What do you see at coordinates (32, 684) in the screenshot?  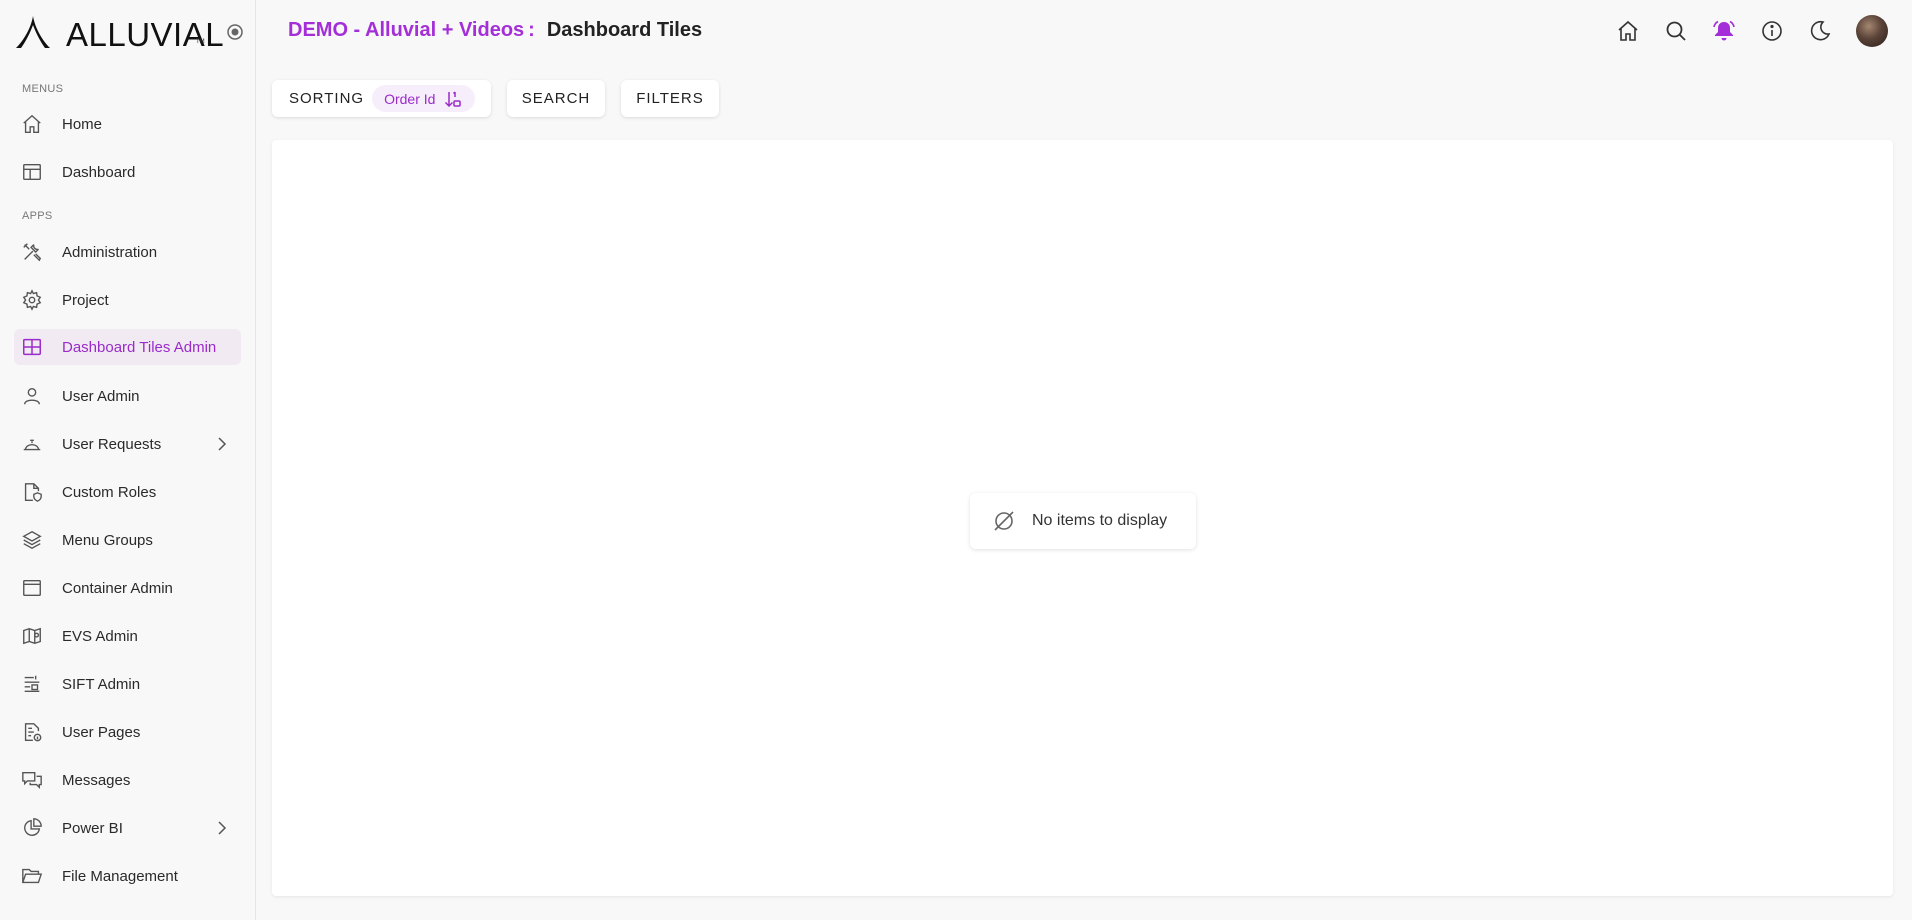 I see `sift-icon` at bounding box center [32, 684].